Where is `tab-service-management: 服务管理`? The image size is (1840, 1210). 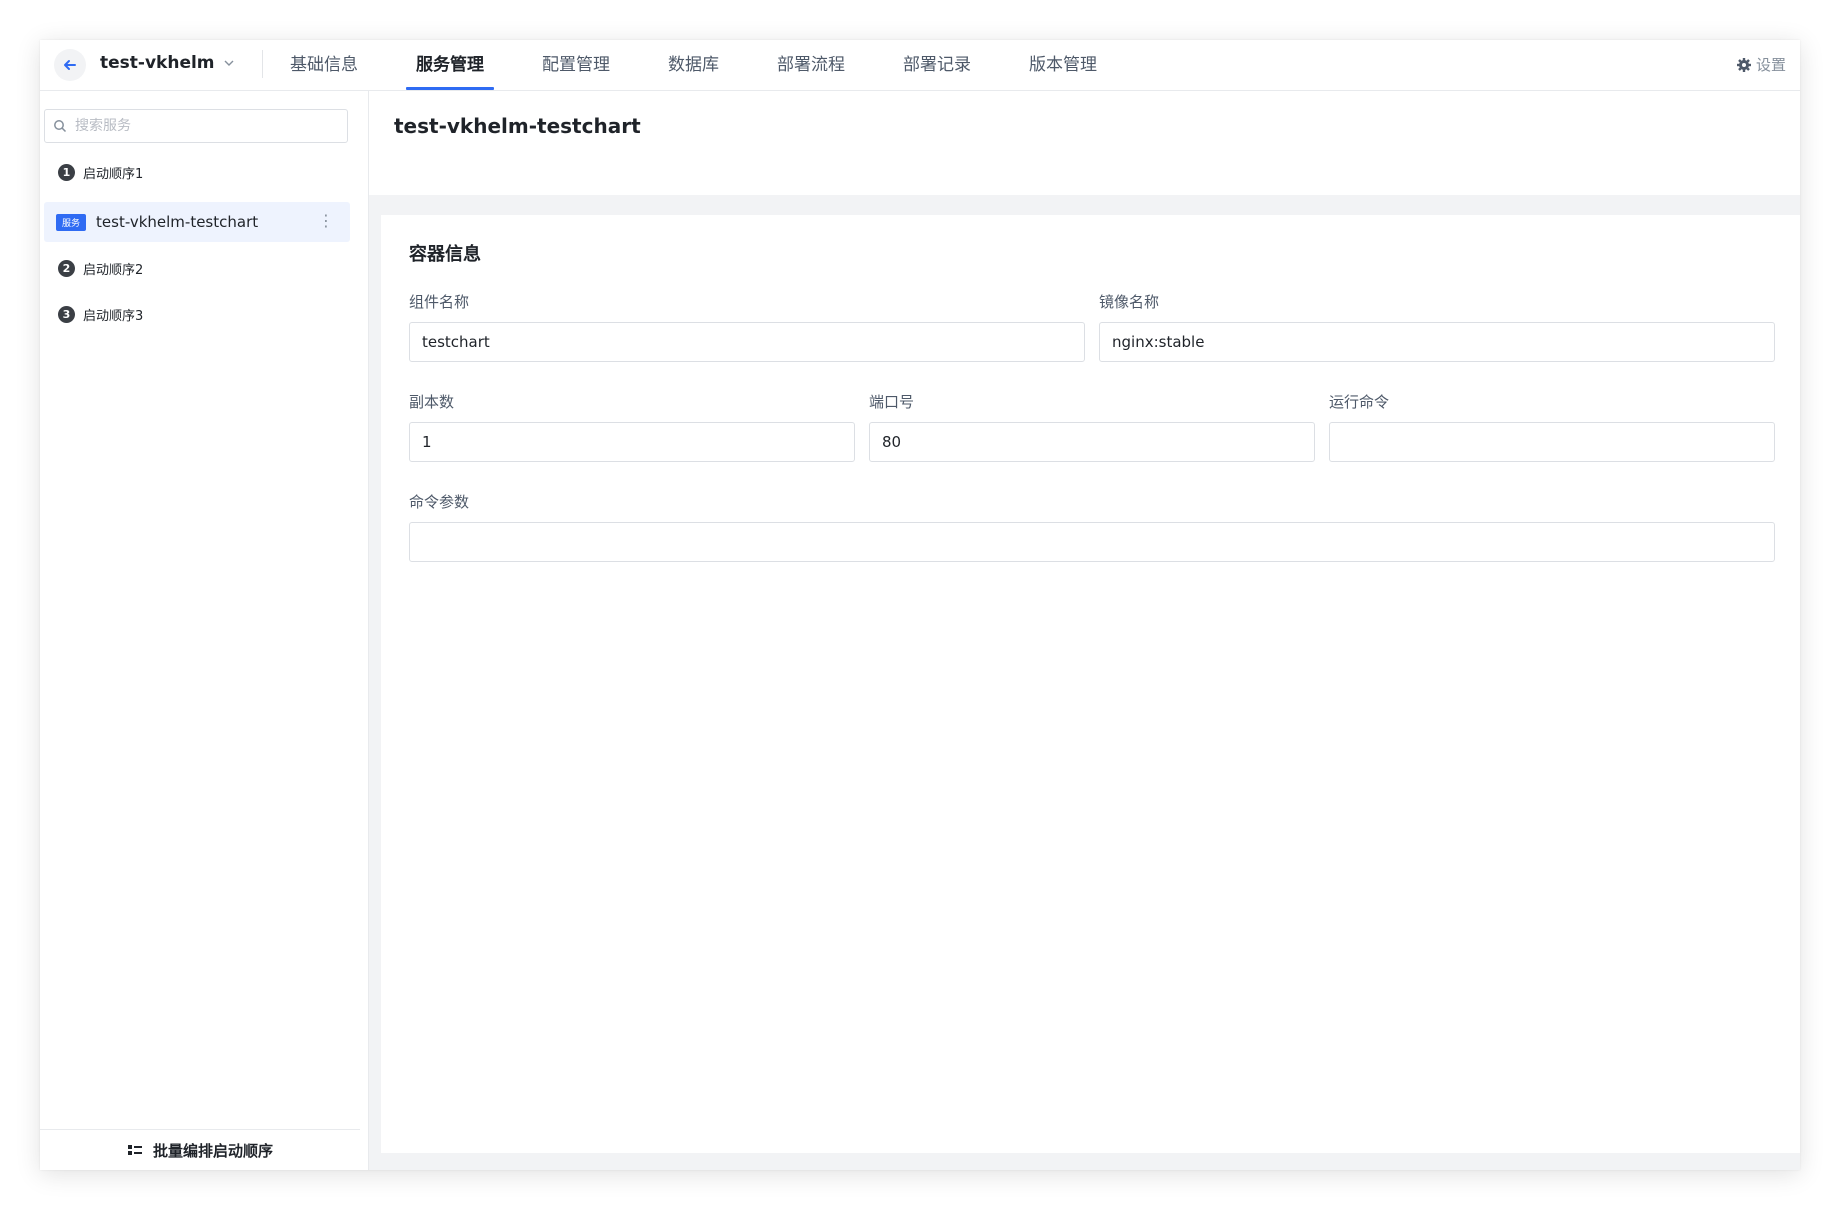 tab-service-management: 服务管理 is located at coordinates (450, 65).